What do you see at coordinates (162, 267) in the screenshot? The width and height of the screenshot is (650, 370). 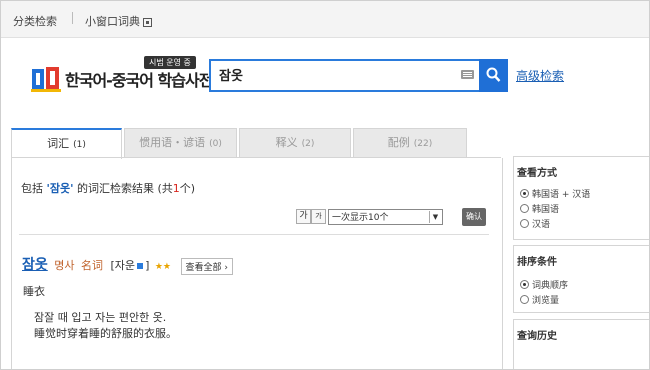 I see `entry-level-stars: ★★` at bounding box center [162, 267].